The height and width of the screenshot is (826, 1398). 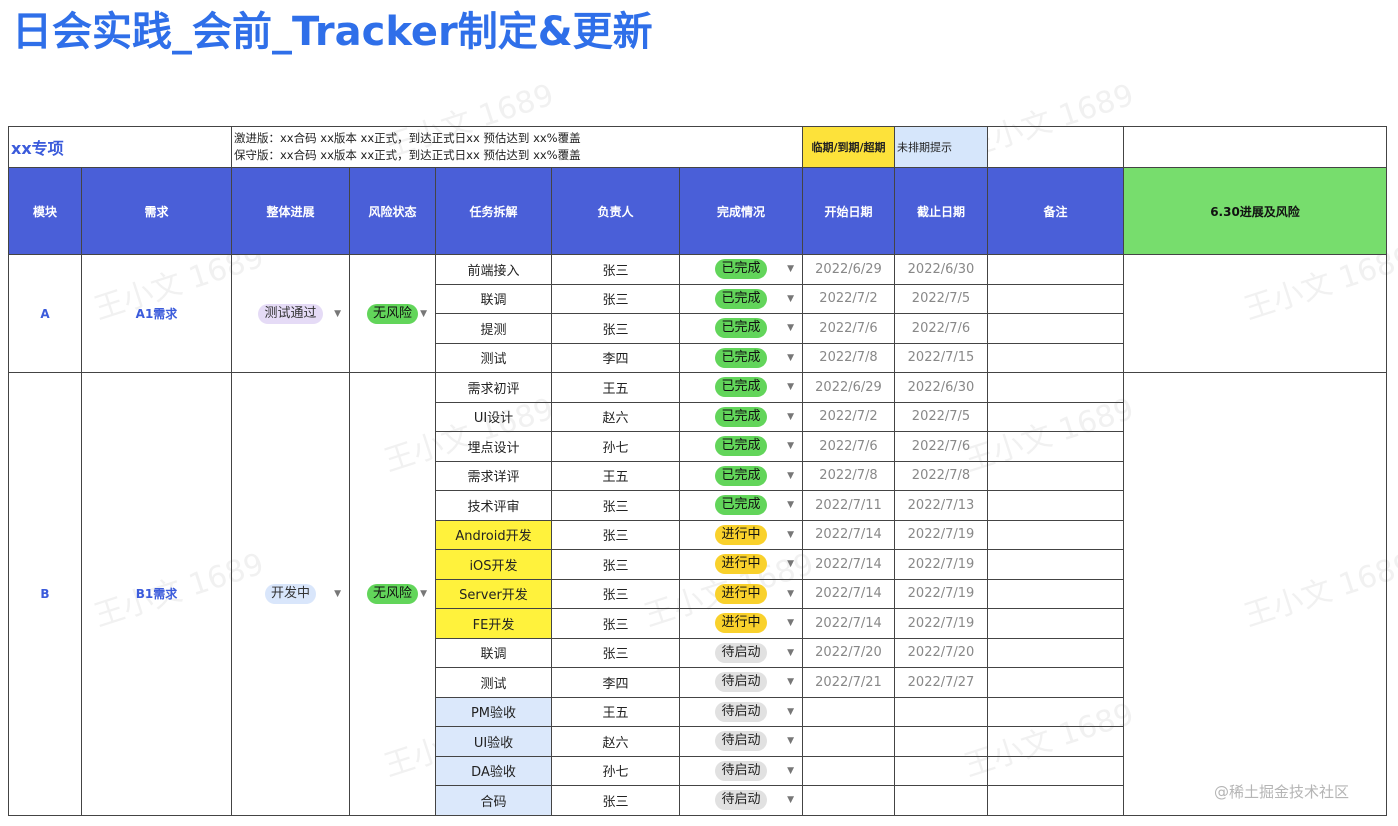 I want to click on start-date-cell: 2022/7/20, so click(x=848, y=652).